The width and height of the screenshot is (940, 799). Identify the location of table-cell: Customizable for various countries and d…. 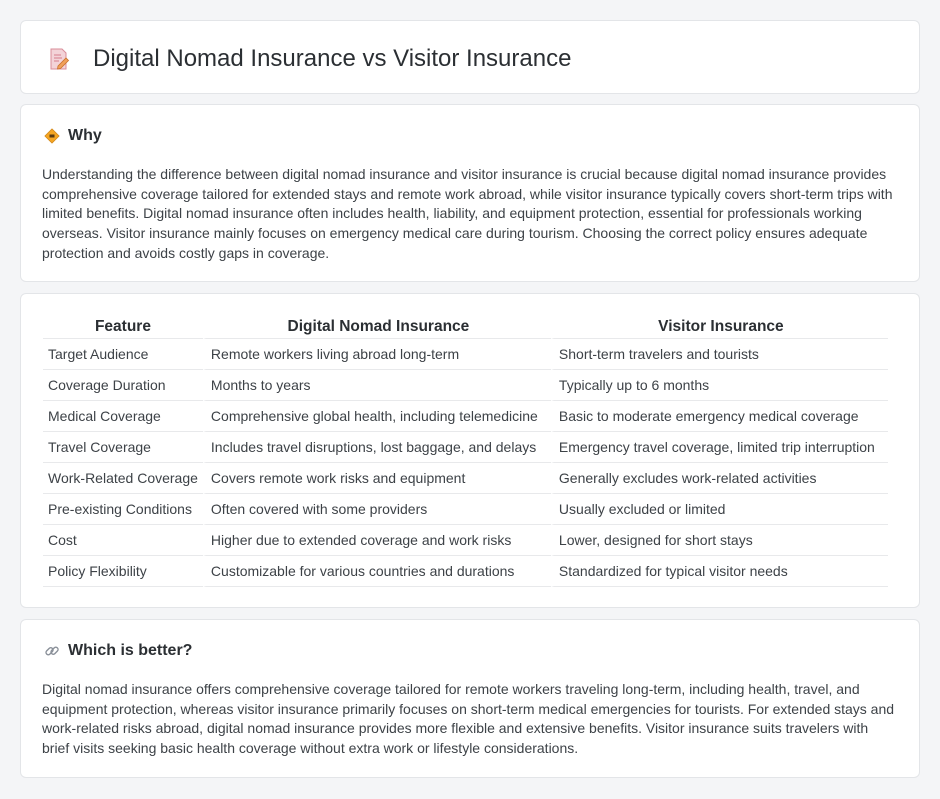
(376, 571).